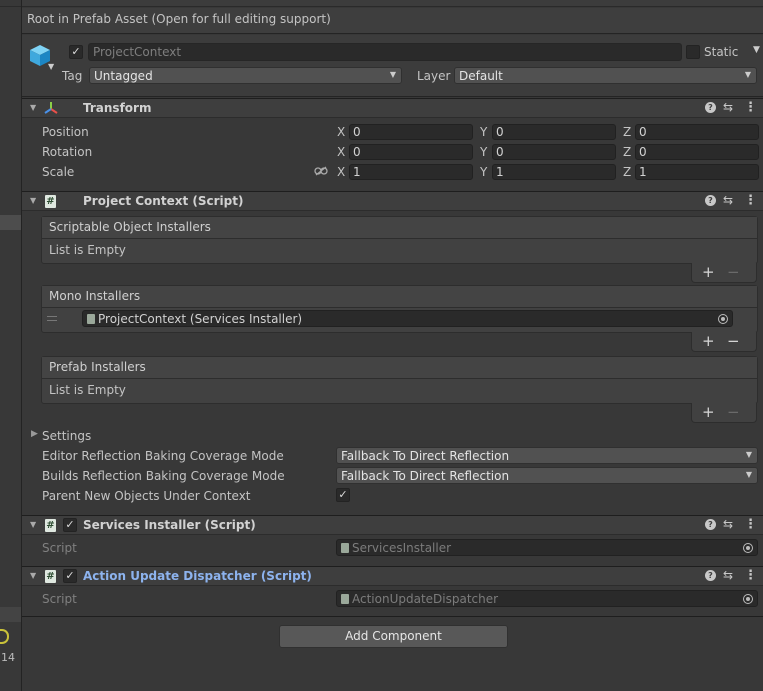  What do you see at coordinates (87, 250) in the screenshot?
I see `scriptable-installers-empty: List is Empty` at bounding box center [87, 250].